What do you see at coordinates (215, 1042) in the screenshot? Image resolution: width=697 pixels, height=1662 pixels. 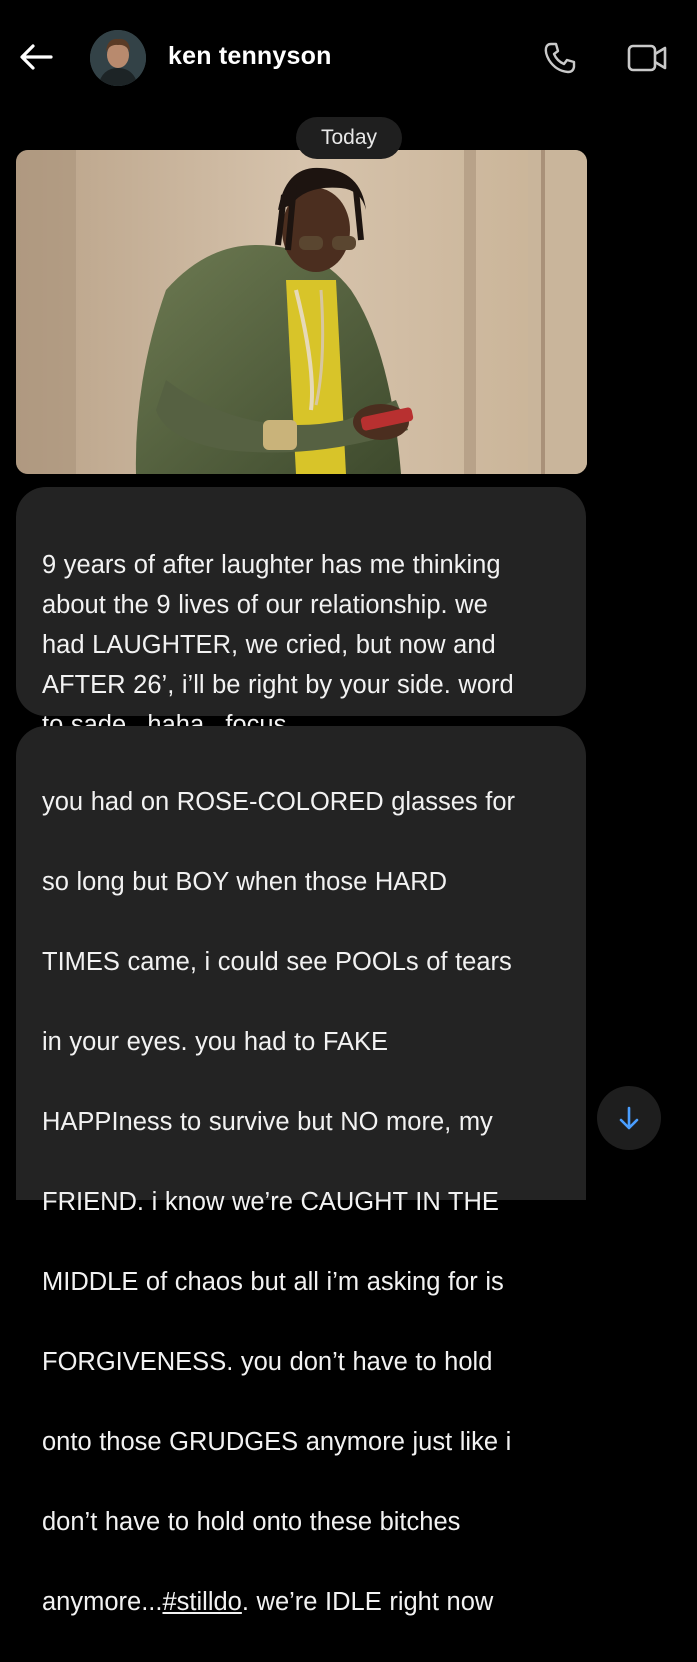 I see `message-text-line: in your eyes. you had to FAKE` at bounding box center [215, 1042].